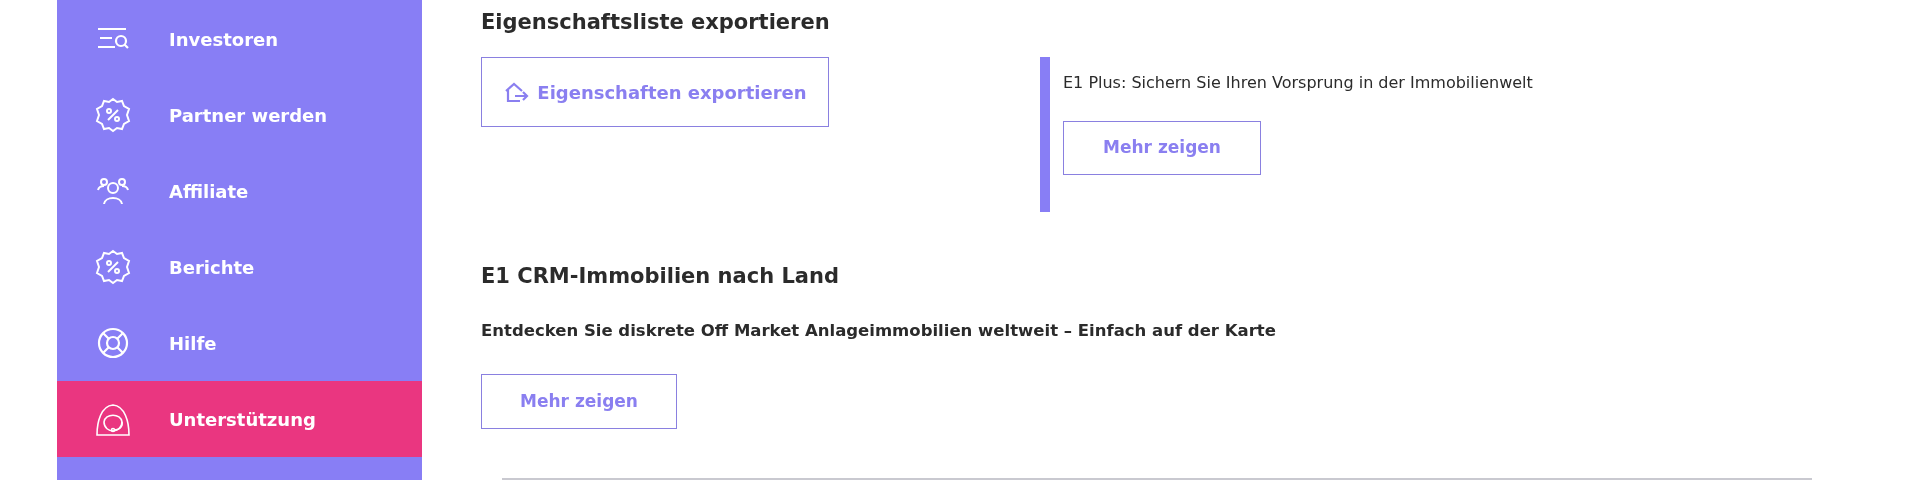 The height and width of the screenshot is (480, 1920). Describe the element at coordinates (239, 343) in the screenshot. I see `sidebar-item: Hilfe` at that location.